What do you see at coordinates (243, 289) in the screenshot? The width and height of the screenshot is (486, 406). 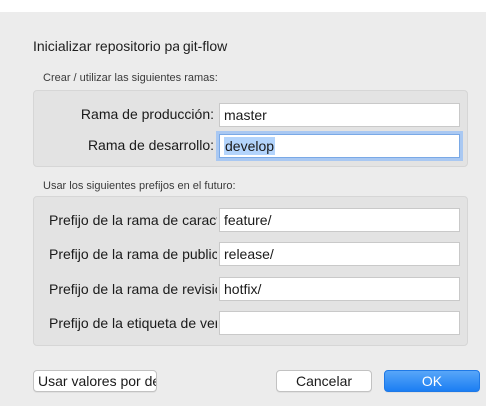 I see `hotfix-prefix-value: hotfix/` at bounding box center [243, 289].